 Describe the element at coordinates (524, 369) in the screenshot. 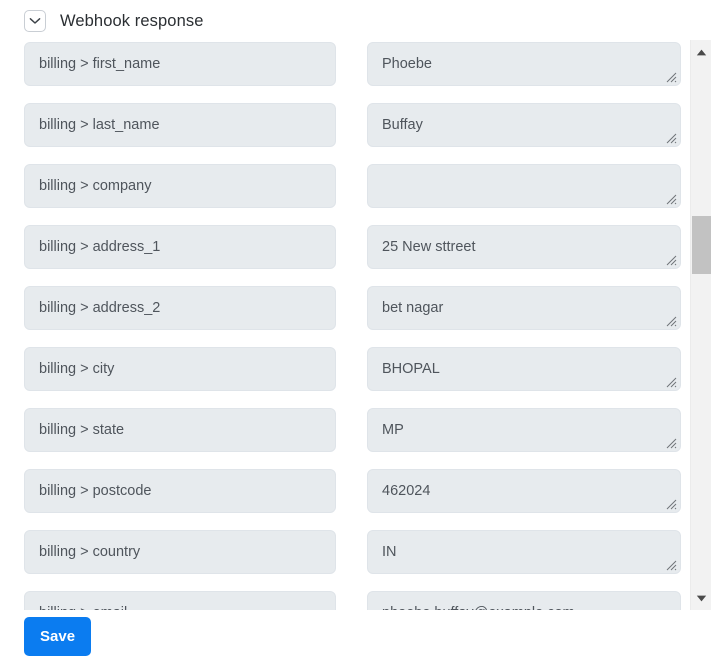

I see `mapping-value-textarea: BHOPAL` at that location.